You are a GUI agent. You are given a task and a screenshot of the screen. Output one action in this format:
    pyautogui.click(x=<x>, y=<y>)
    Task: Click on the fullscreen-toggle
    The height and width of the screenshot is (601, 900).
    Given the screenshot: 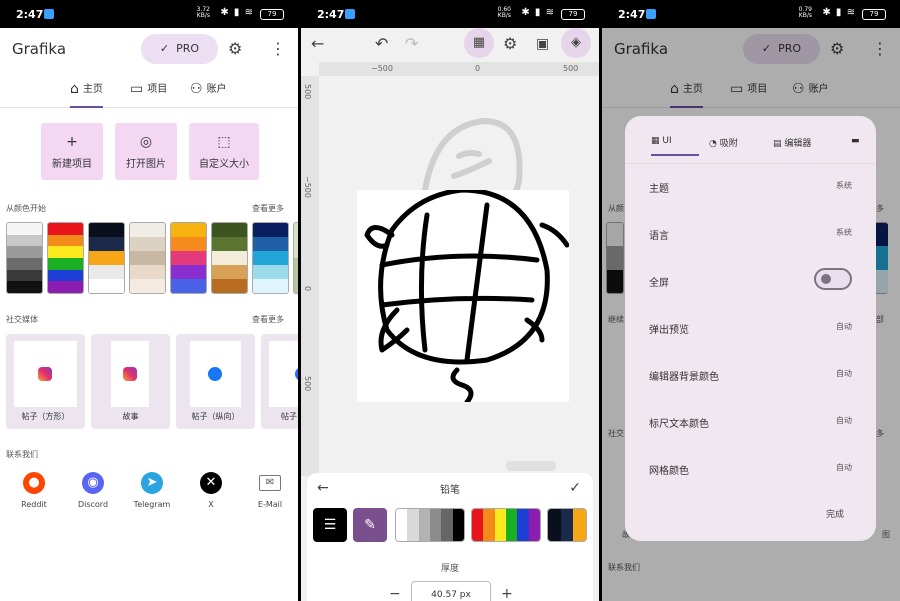 What is the action you would take?
    pyautogui.click(x=833, y=279)
    